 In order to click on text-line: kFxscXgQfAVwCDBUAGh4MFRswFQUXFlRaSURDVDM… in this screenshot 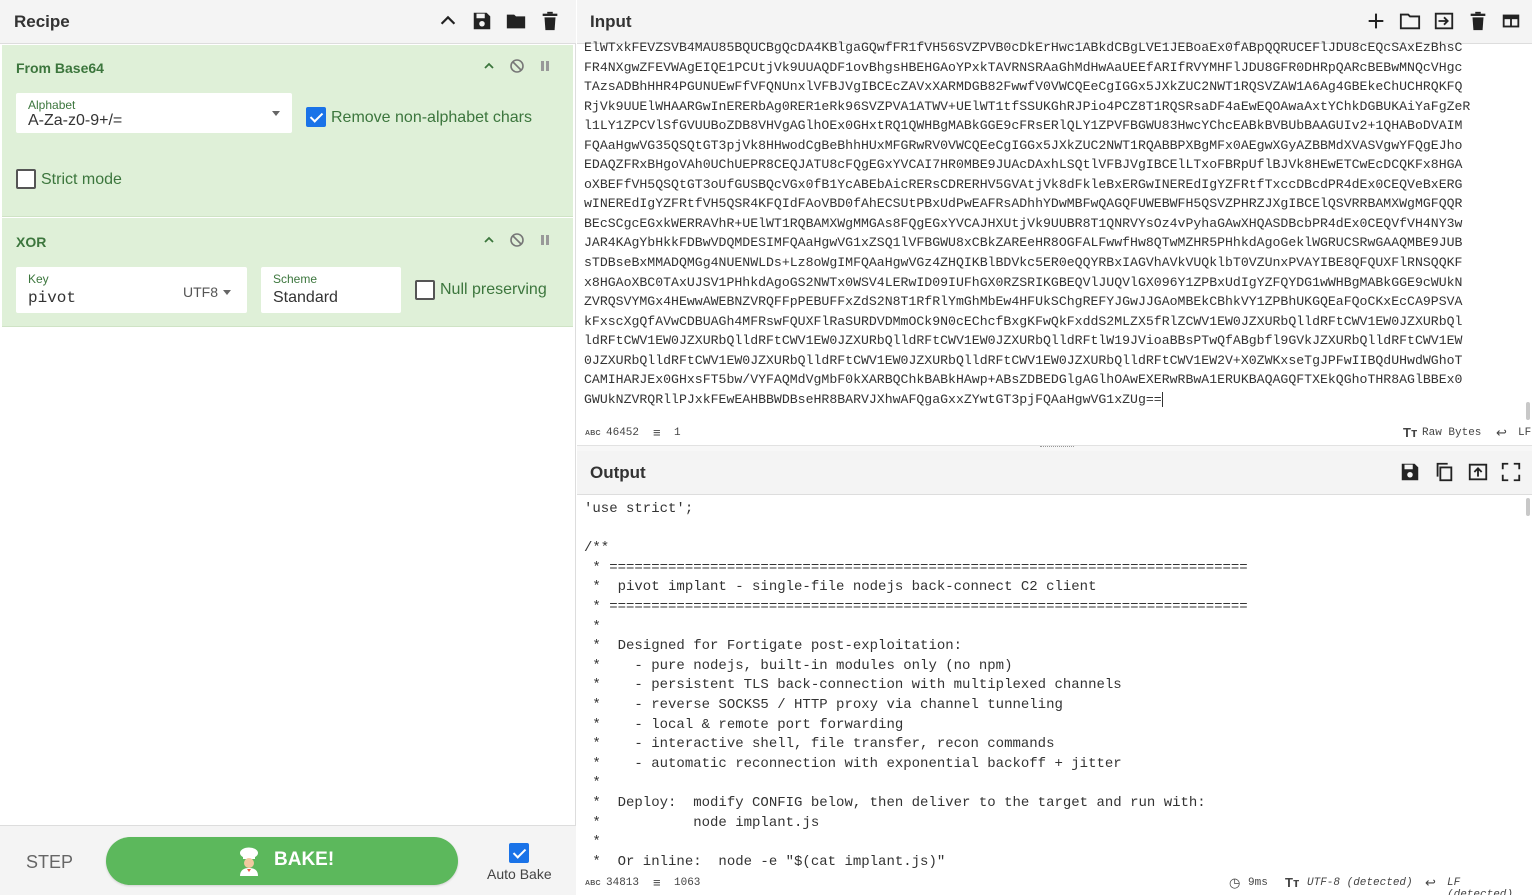, I will do `click(1023, 321)`.